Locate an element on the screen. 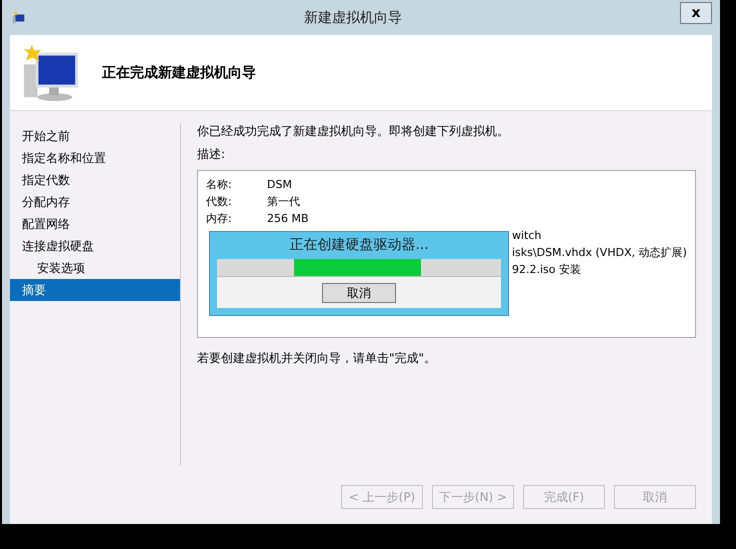 Image resolution: width=736 pixels, height=549 pixels. close-button: x is located at coordinates (696, 13).